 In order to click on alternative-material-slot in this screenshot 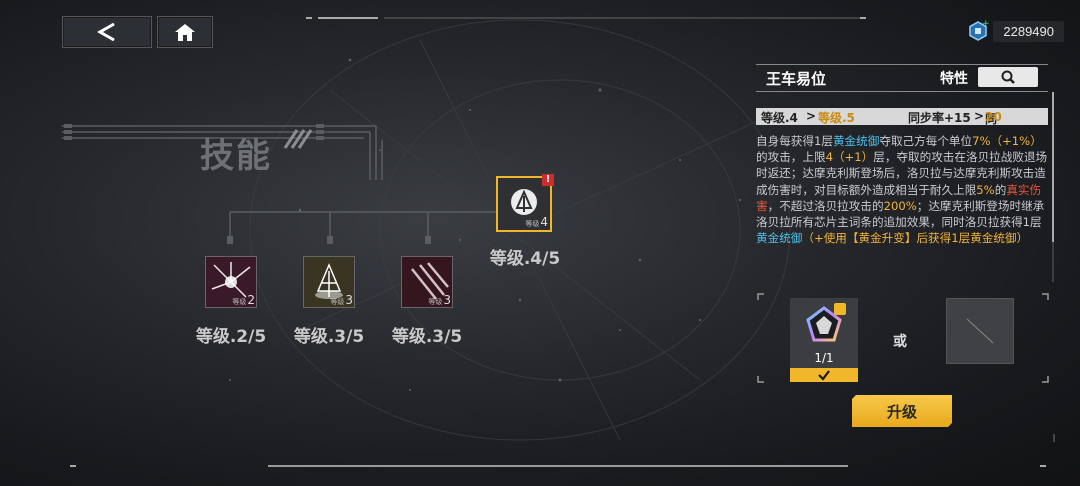, I will do `click(980, 331)`.